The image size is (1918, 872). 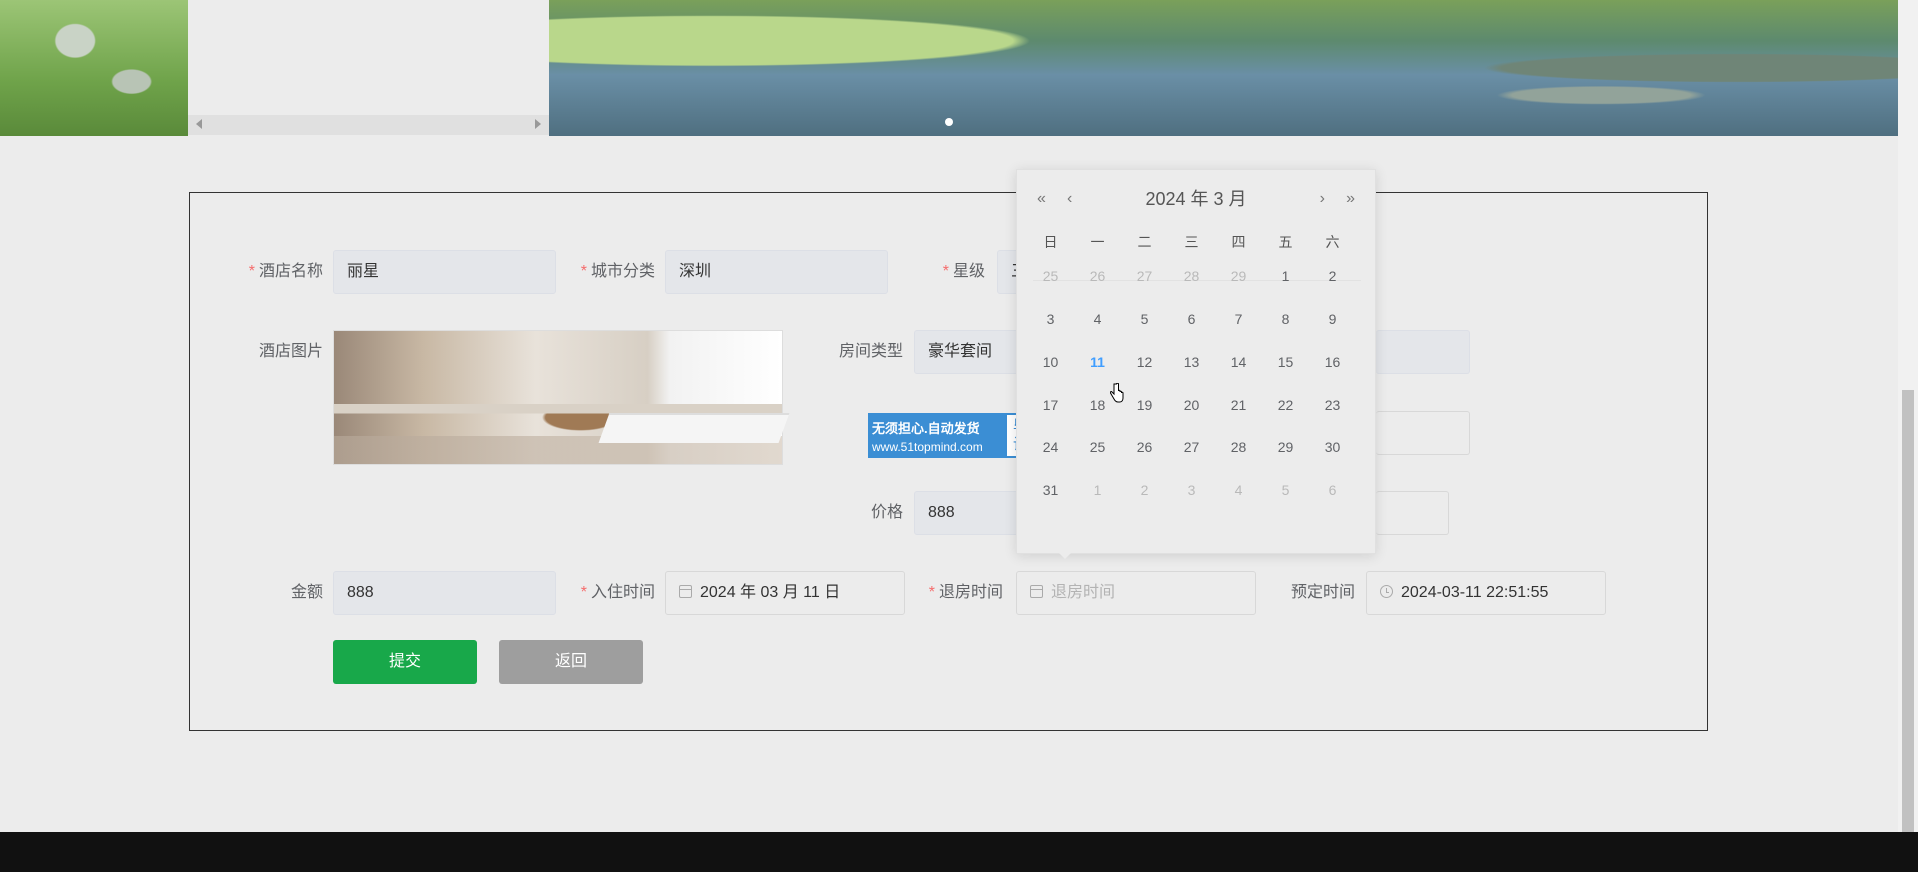 I want to click on page-scrollbar, so click(x=1908, y=416).